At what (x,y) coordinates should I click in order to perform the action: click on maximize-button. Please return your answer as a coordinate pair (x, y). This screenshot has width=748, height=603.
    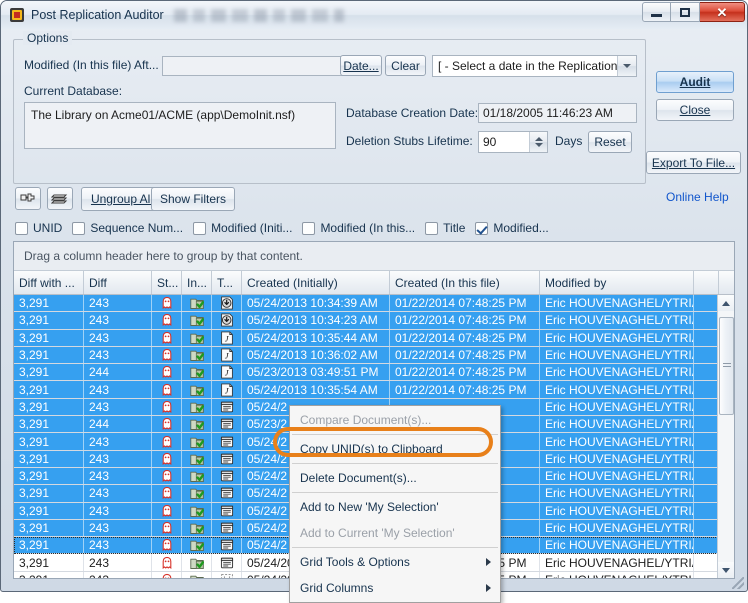
    Looking at the image, I should click on (685, 12).